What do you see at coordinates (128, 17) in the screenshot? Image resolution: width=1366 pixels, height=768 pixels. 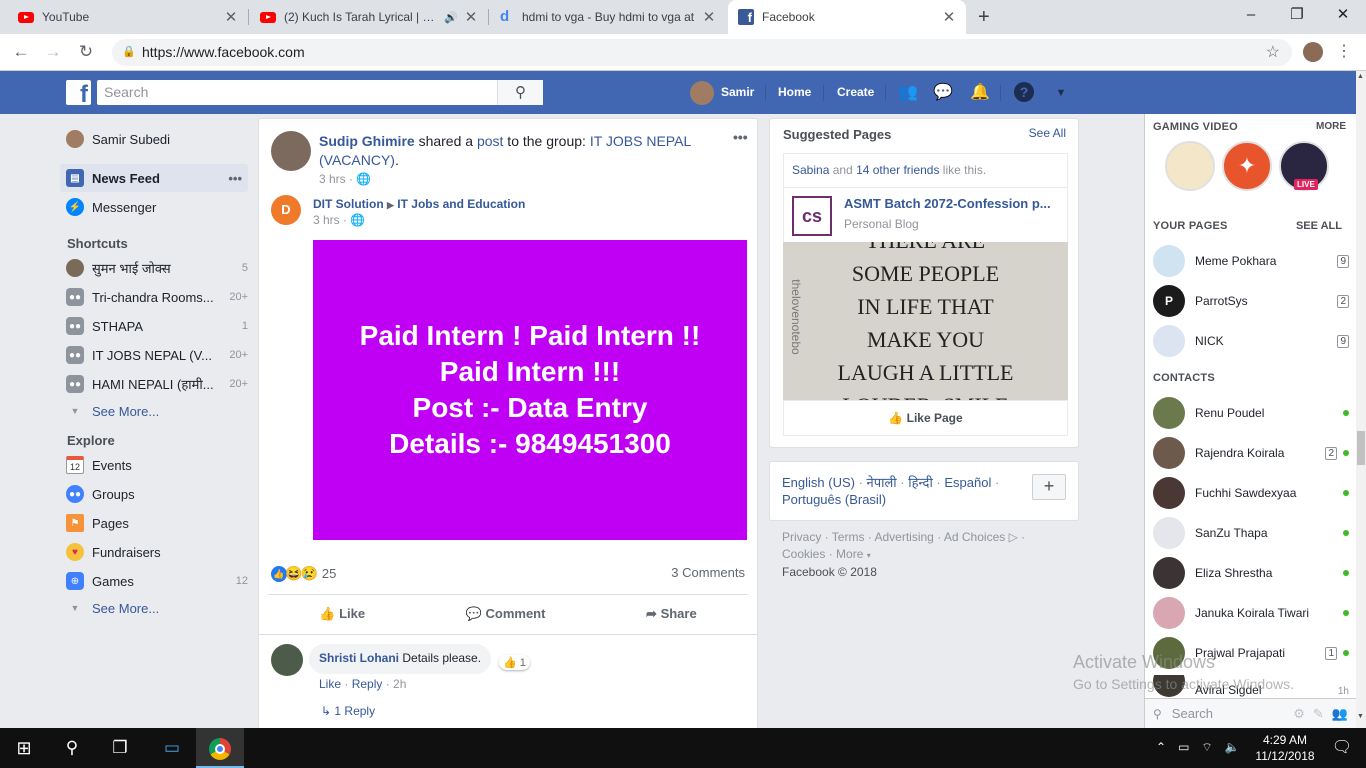 I see `browser-tab-youtube: YouTube ✕` at bounding box center [128, 17].